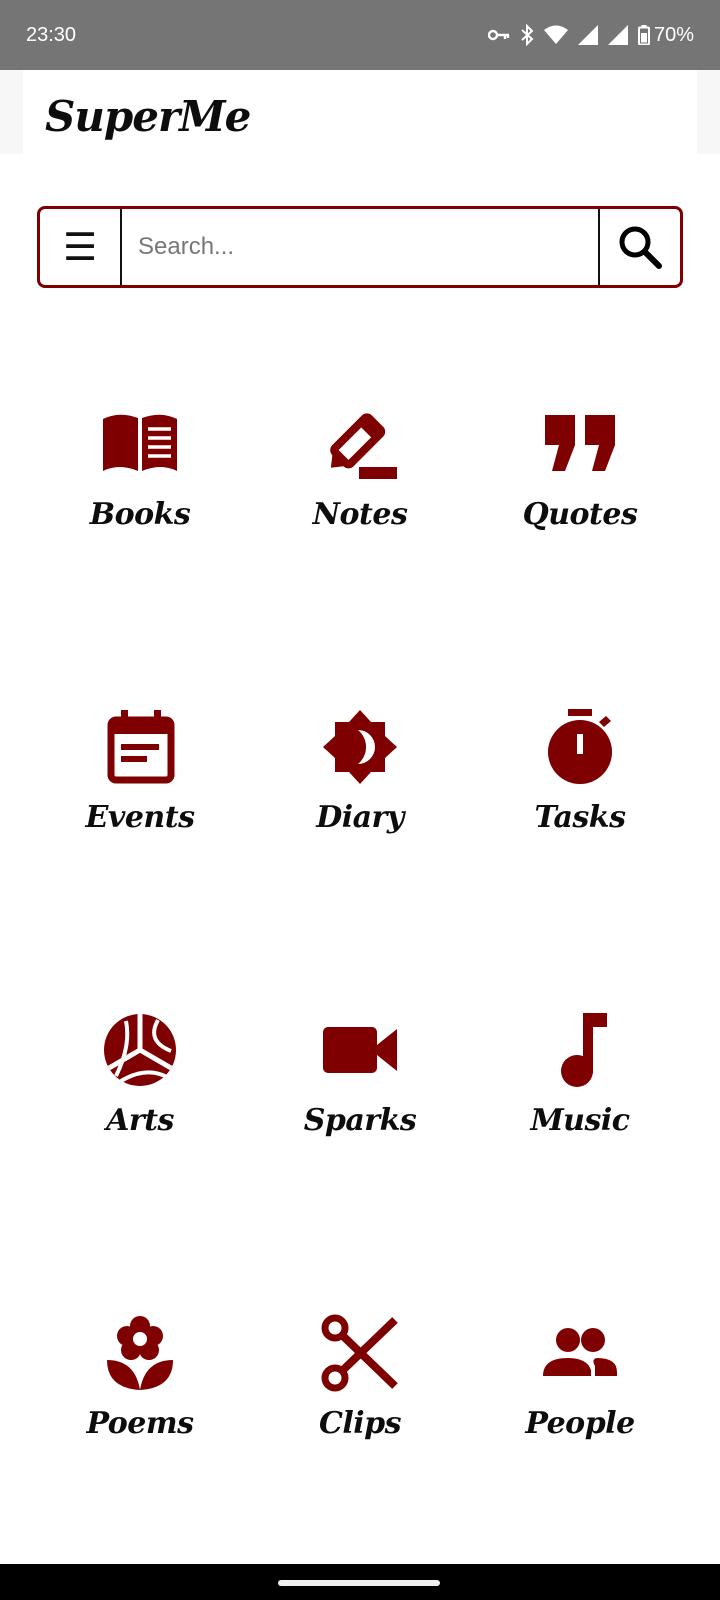  I want to click on tile-poems: Poems, so click(140, 1452).